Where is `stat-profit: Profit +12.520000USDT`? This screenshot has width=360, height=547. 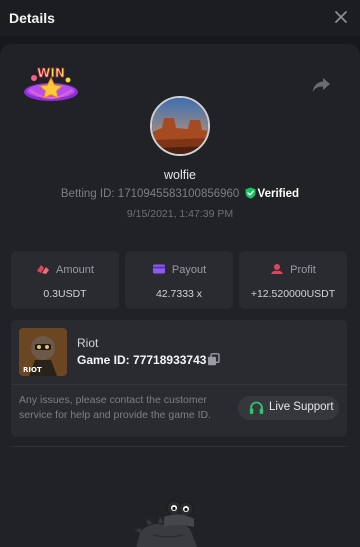
stat-profit: Profit +12.520000USDT is located at coordinates (293, 280).